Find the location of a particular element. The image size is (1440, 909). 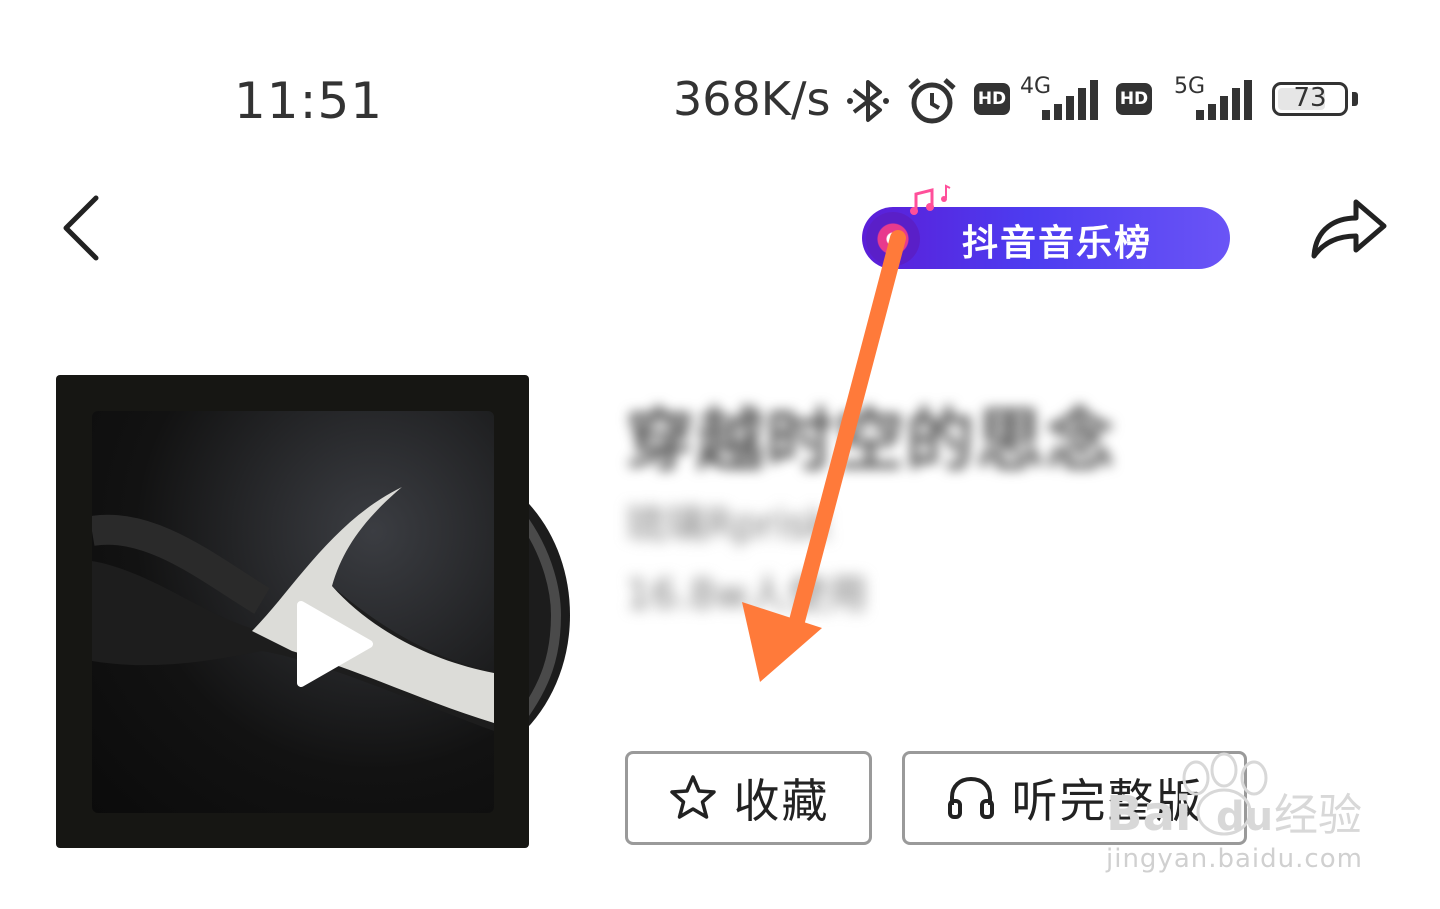

bluetooth-icon is located at coordinates (868, 101).